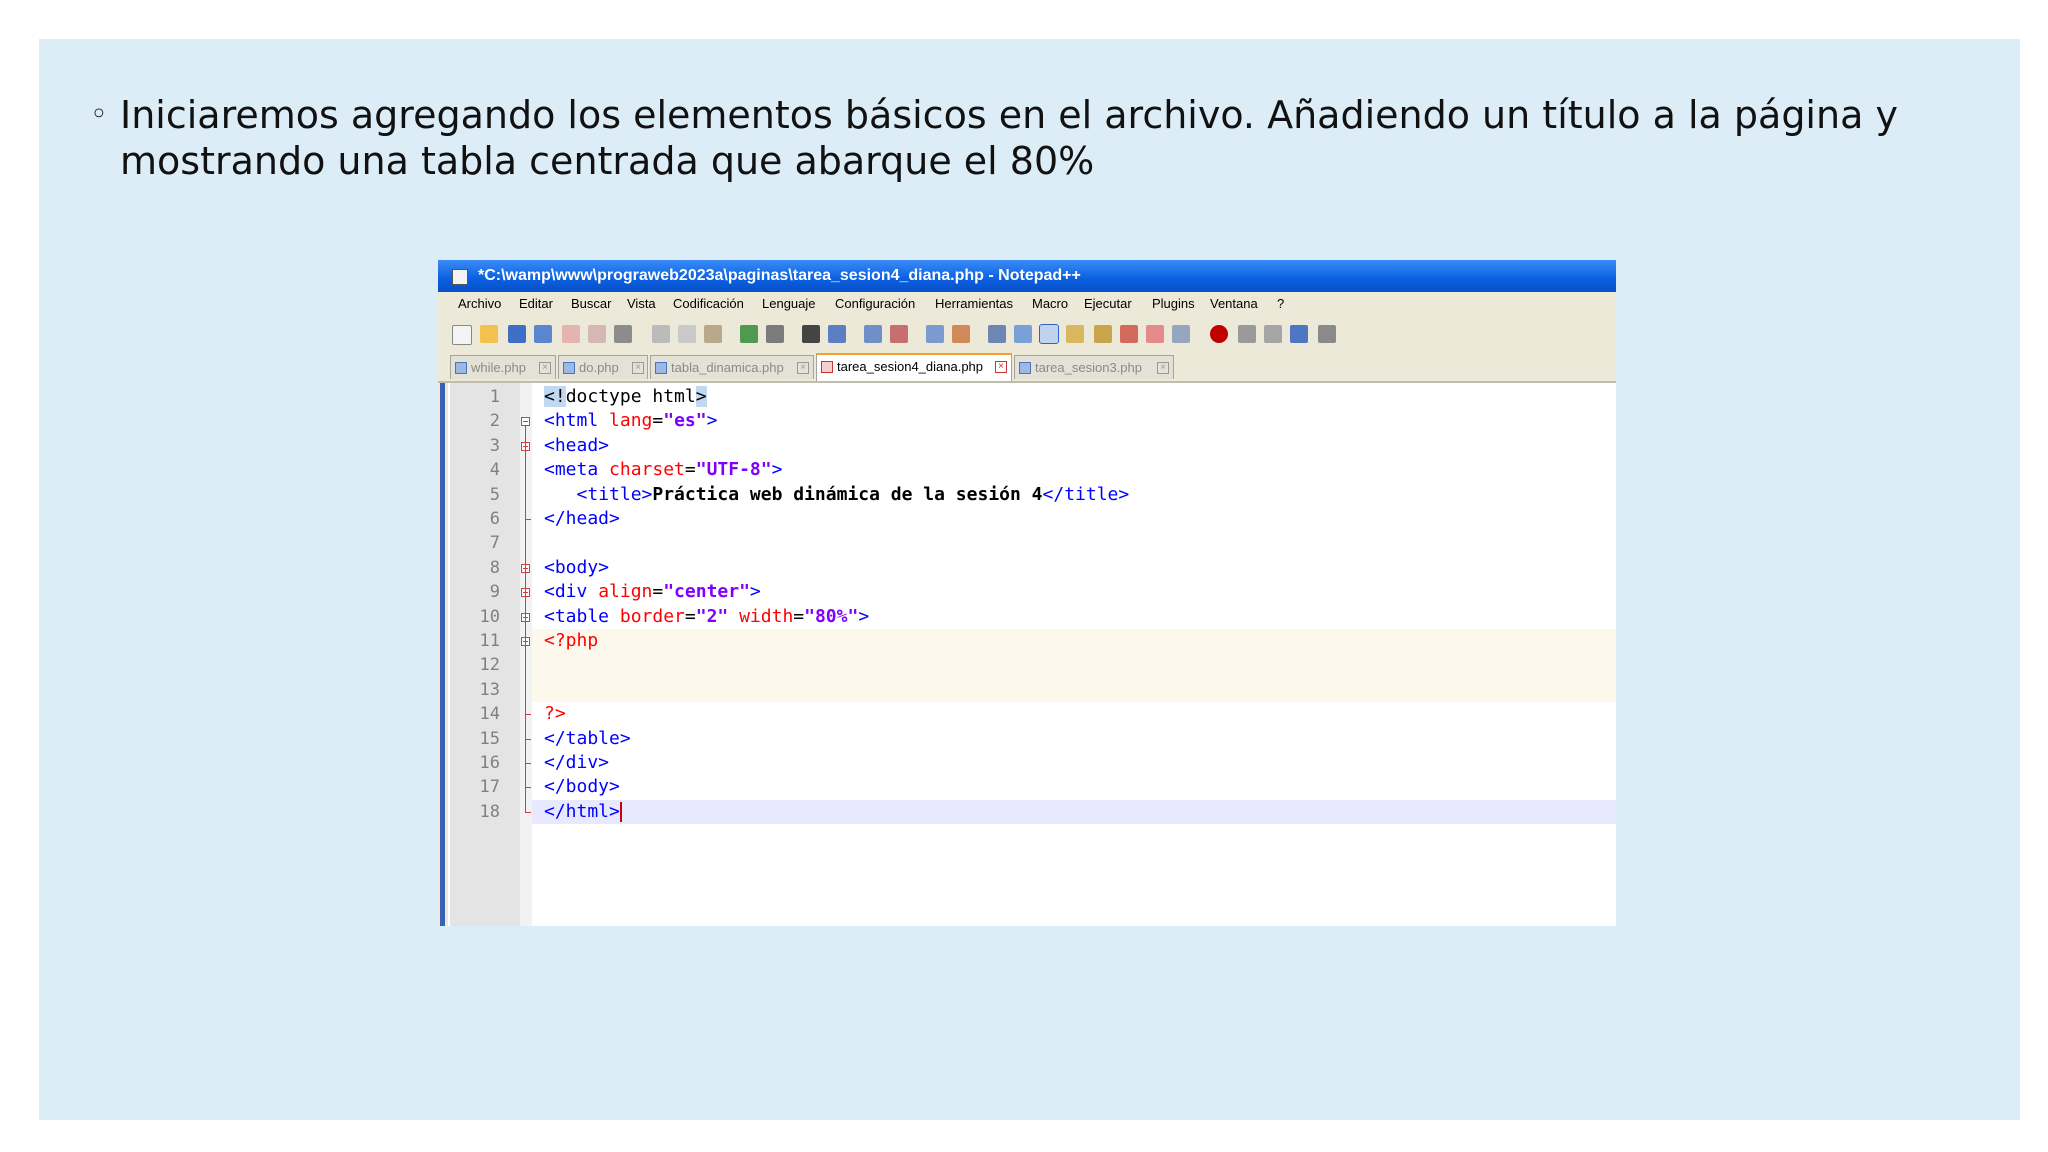  Describe the element at coordinates (1327, 334) in the screenshot. I see `save-macro-icon` at that location.